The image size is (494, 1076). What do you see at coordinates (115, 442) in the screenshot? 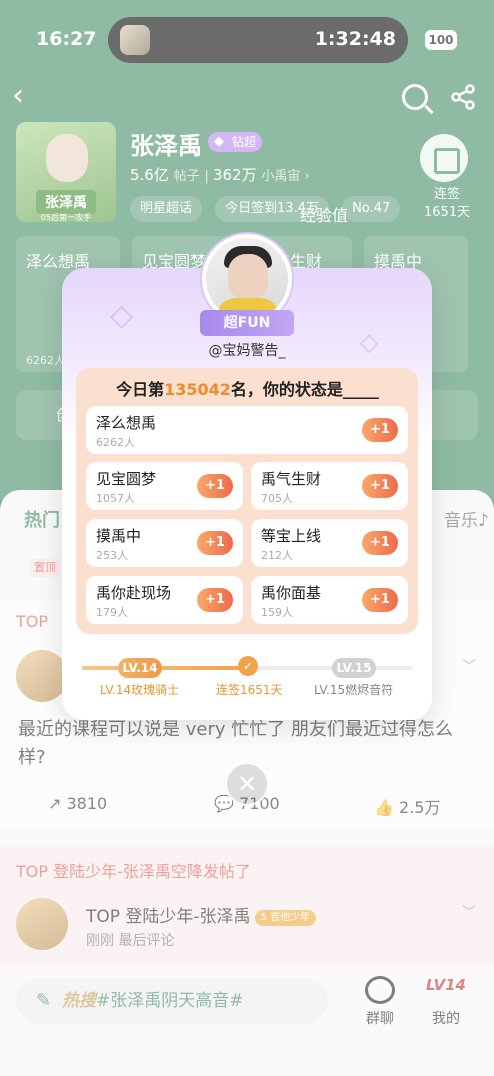
I see `status-option-count: 6262人` at bounding box center [115, 442].